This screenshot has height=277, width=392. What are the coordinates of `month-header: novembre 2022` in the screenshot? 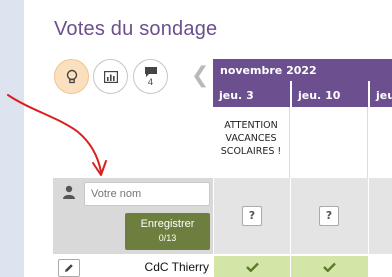 It's located at (302, 70).